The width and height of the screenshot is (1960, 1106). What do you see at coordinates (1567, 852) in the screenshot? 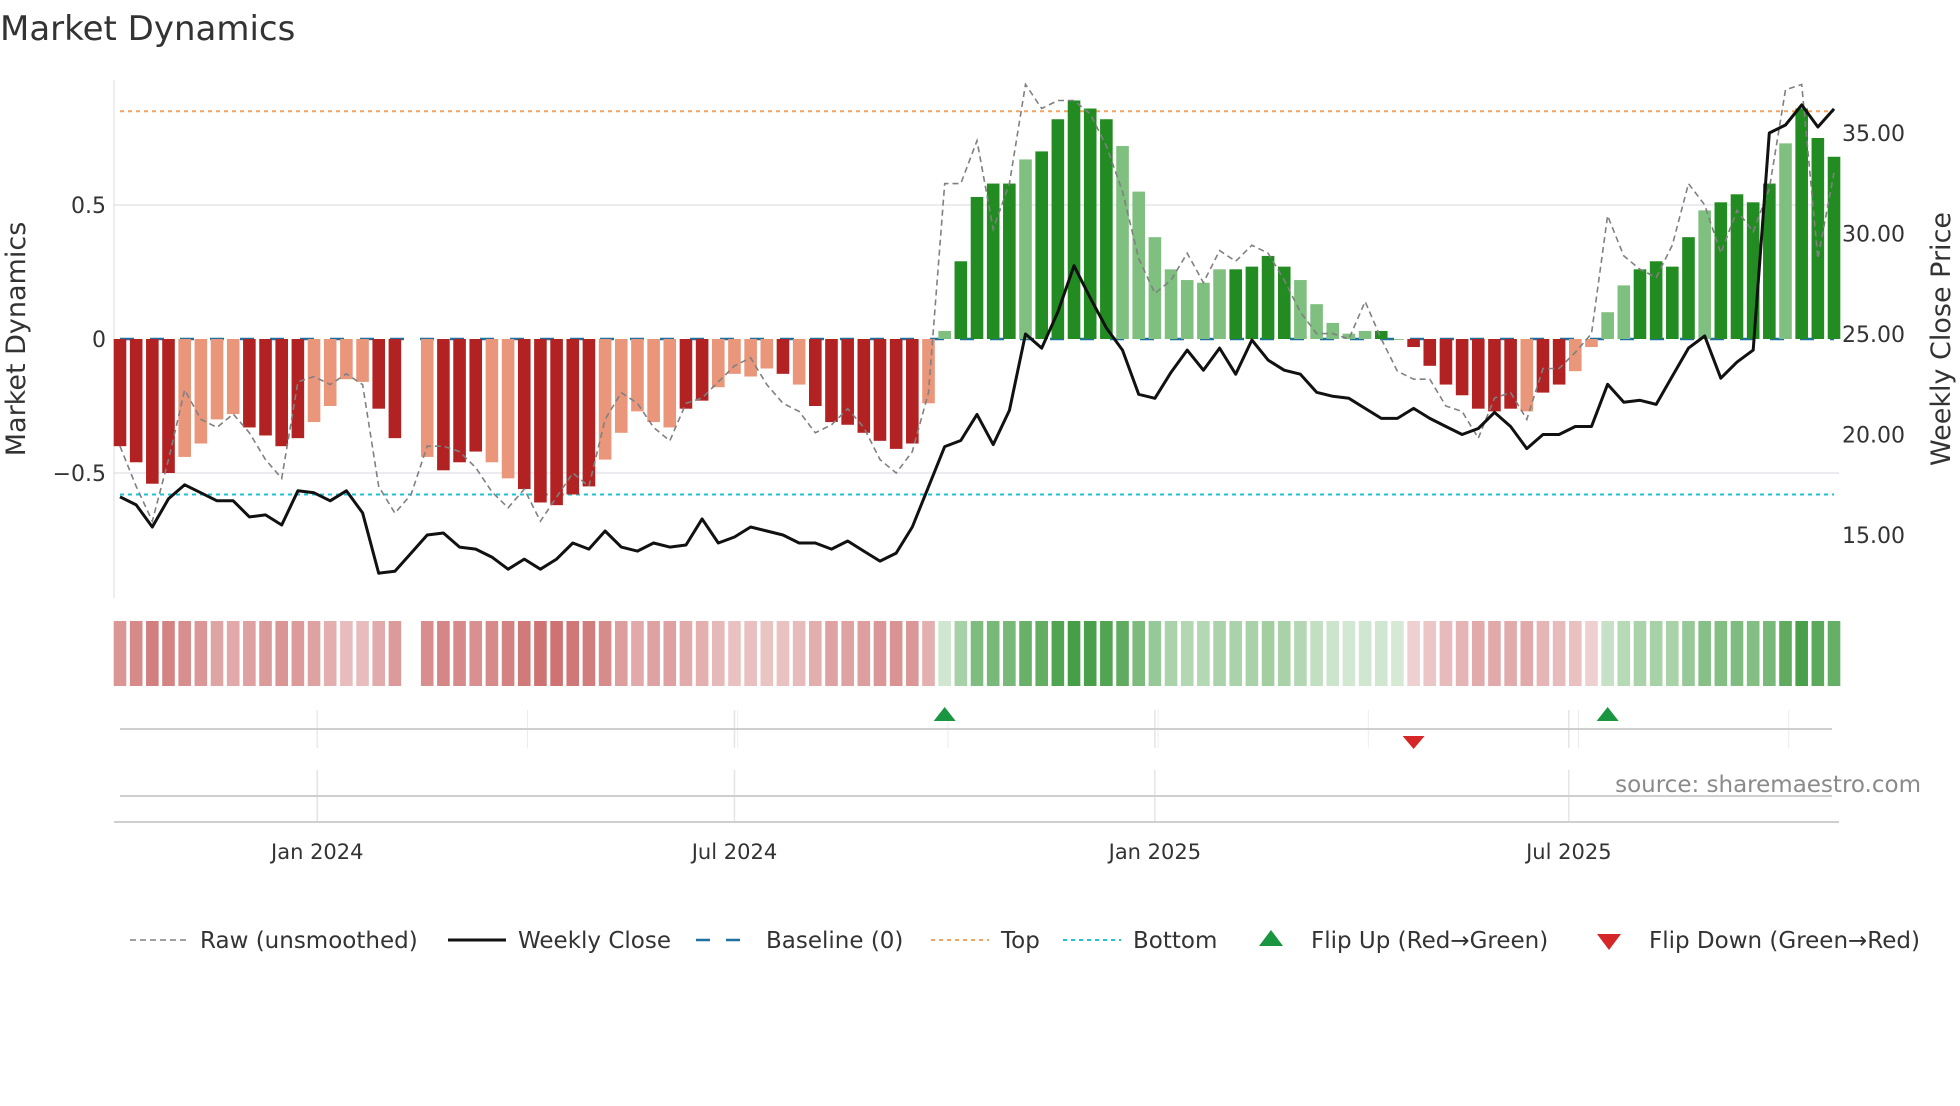
I see `x-tick-label: Jul 2025` at bounding box center [1567, 852].